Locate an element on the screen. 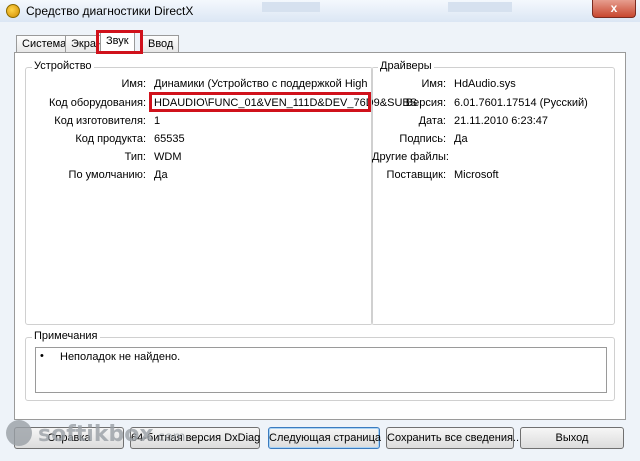 This screenshot has width=640, height=461. close-icon: x is located at coordinates (614, 8).